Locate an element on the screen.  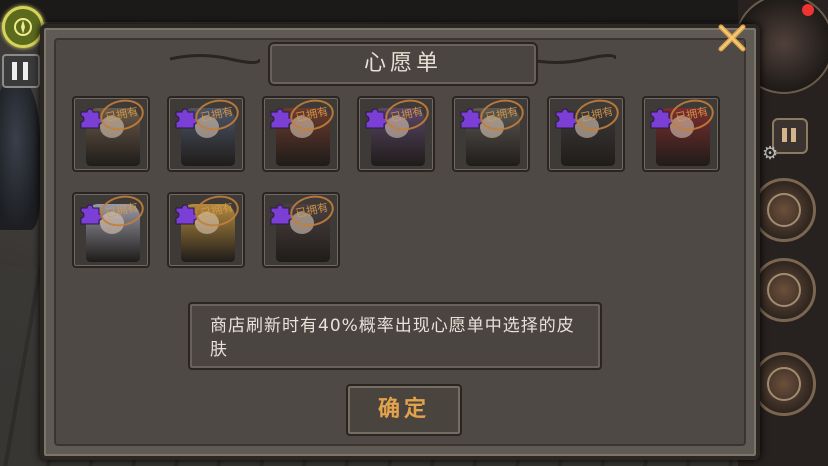
close-icon is located at coordinates (732, 38).